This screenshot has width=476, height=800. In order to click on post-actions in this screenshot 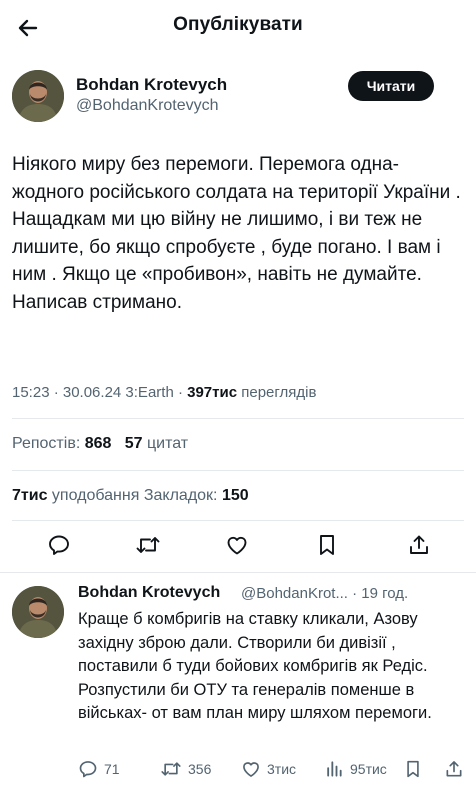, I will do `click(238, 547)`.